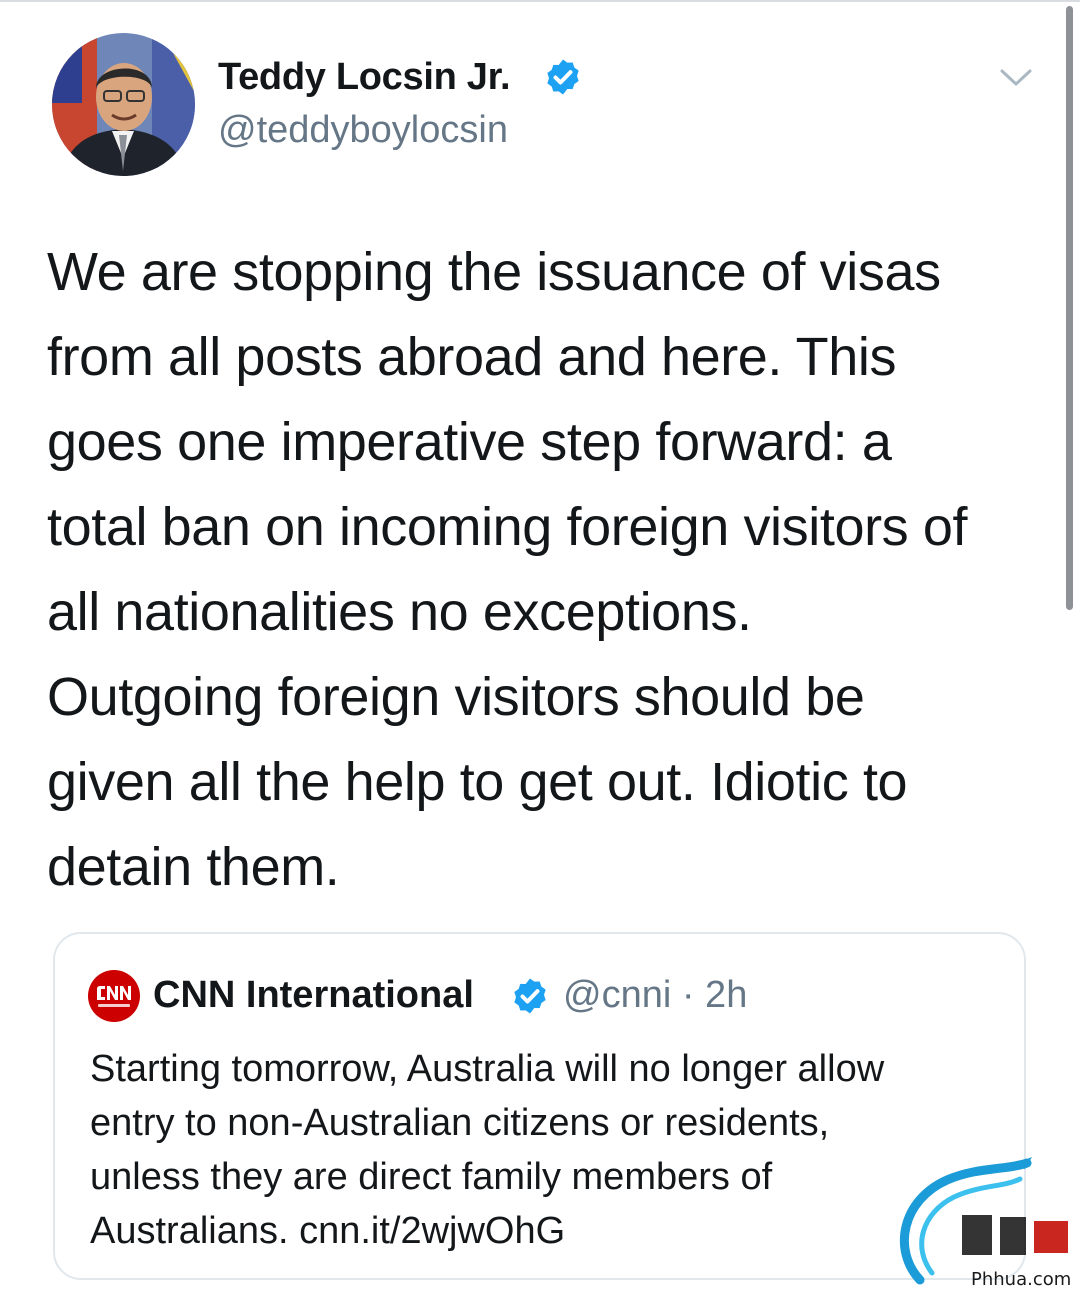 This screenshot has height=1295, width=1080. What do you see at coordinates (540, 1) in the screenshot?
I see `top-divider` at bounding box center [540, 1].